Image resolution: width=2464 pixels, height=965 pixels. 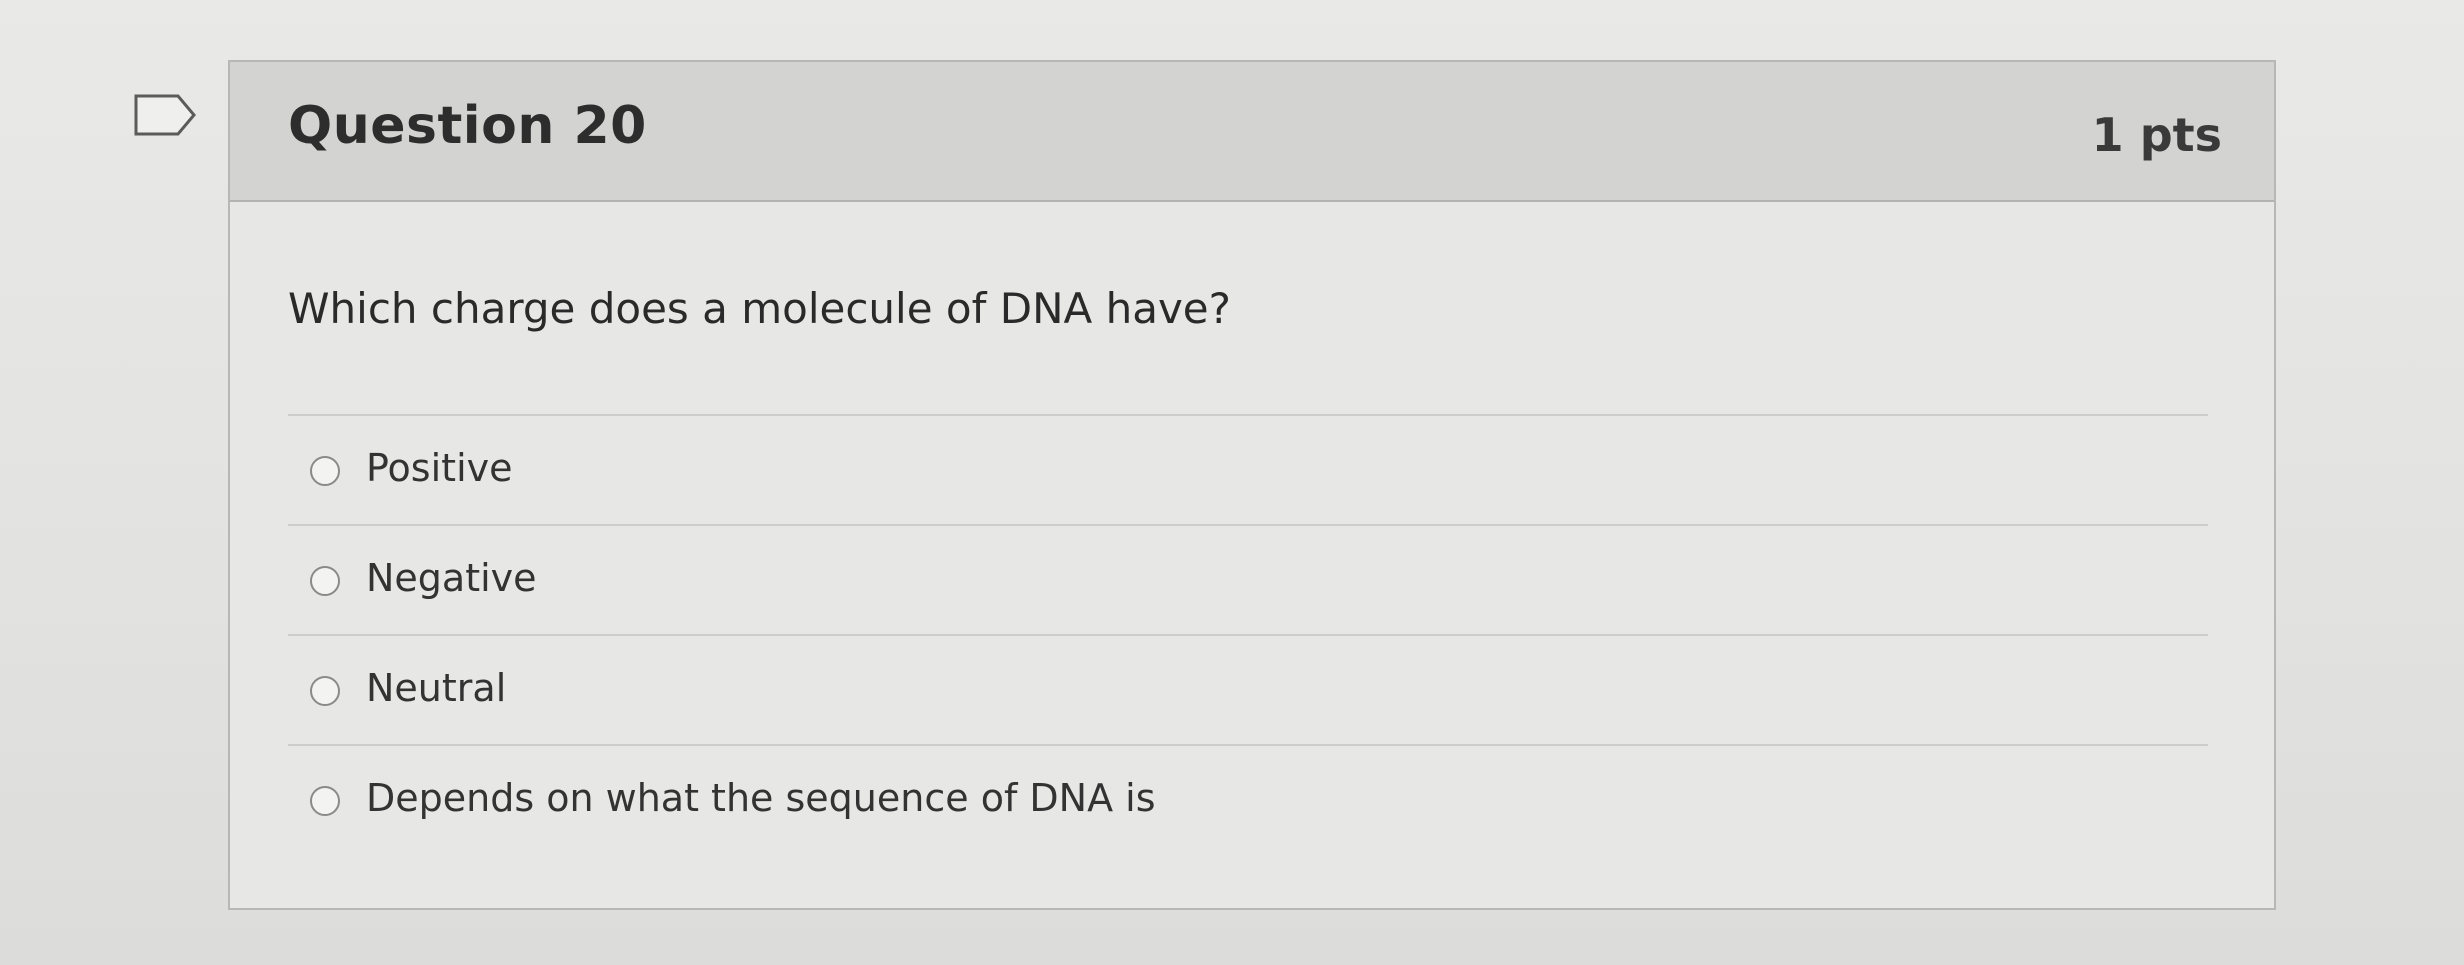 I want to click on flag-icon, so click(x=165, y=115).